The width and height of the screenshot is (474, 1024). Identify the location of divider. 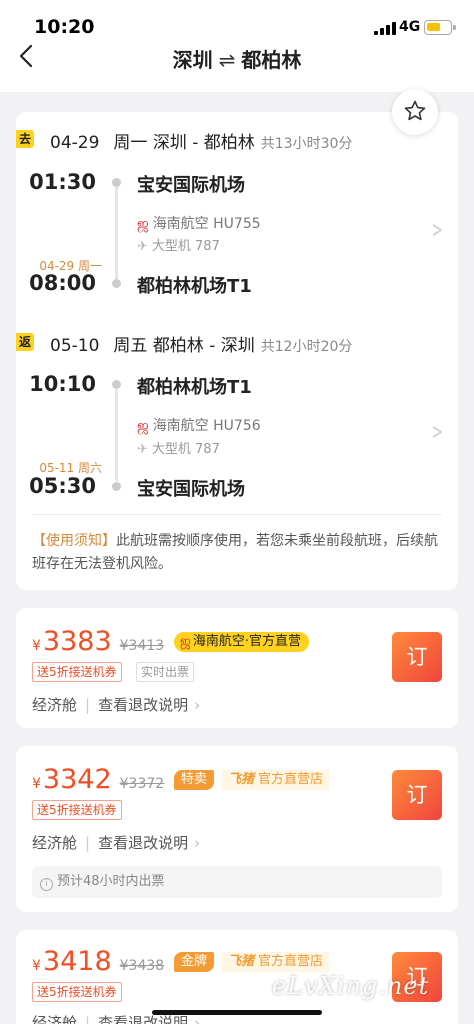
(237, 514).